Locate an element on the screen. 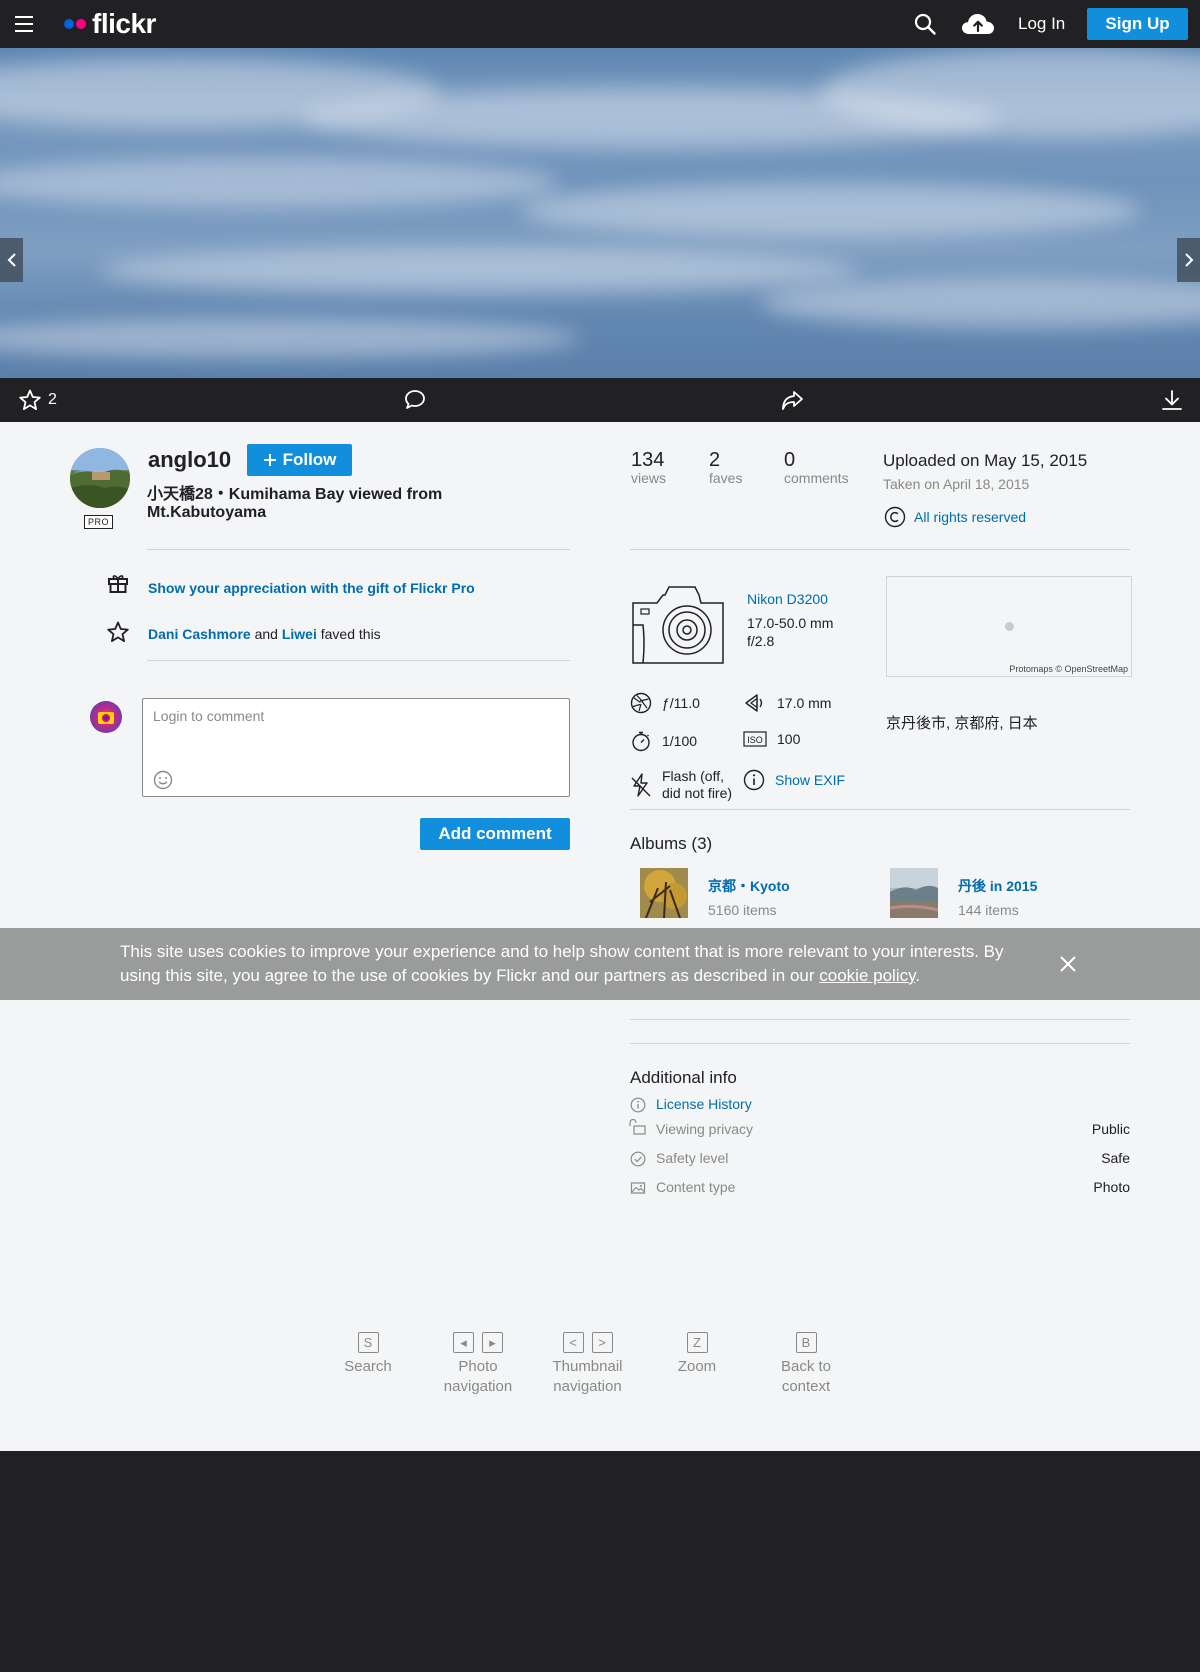  shortcut-thumbnail-navigation: < > Thumbnail navigation is located at coordinates (587, 1364).